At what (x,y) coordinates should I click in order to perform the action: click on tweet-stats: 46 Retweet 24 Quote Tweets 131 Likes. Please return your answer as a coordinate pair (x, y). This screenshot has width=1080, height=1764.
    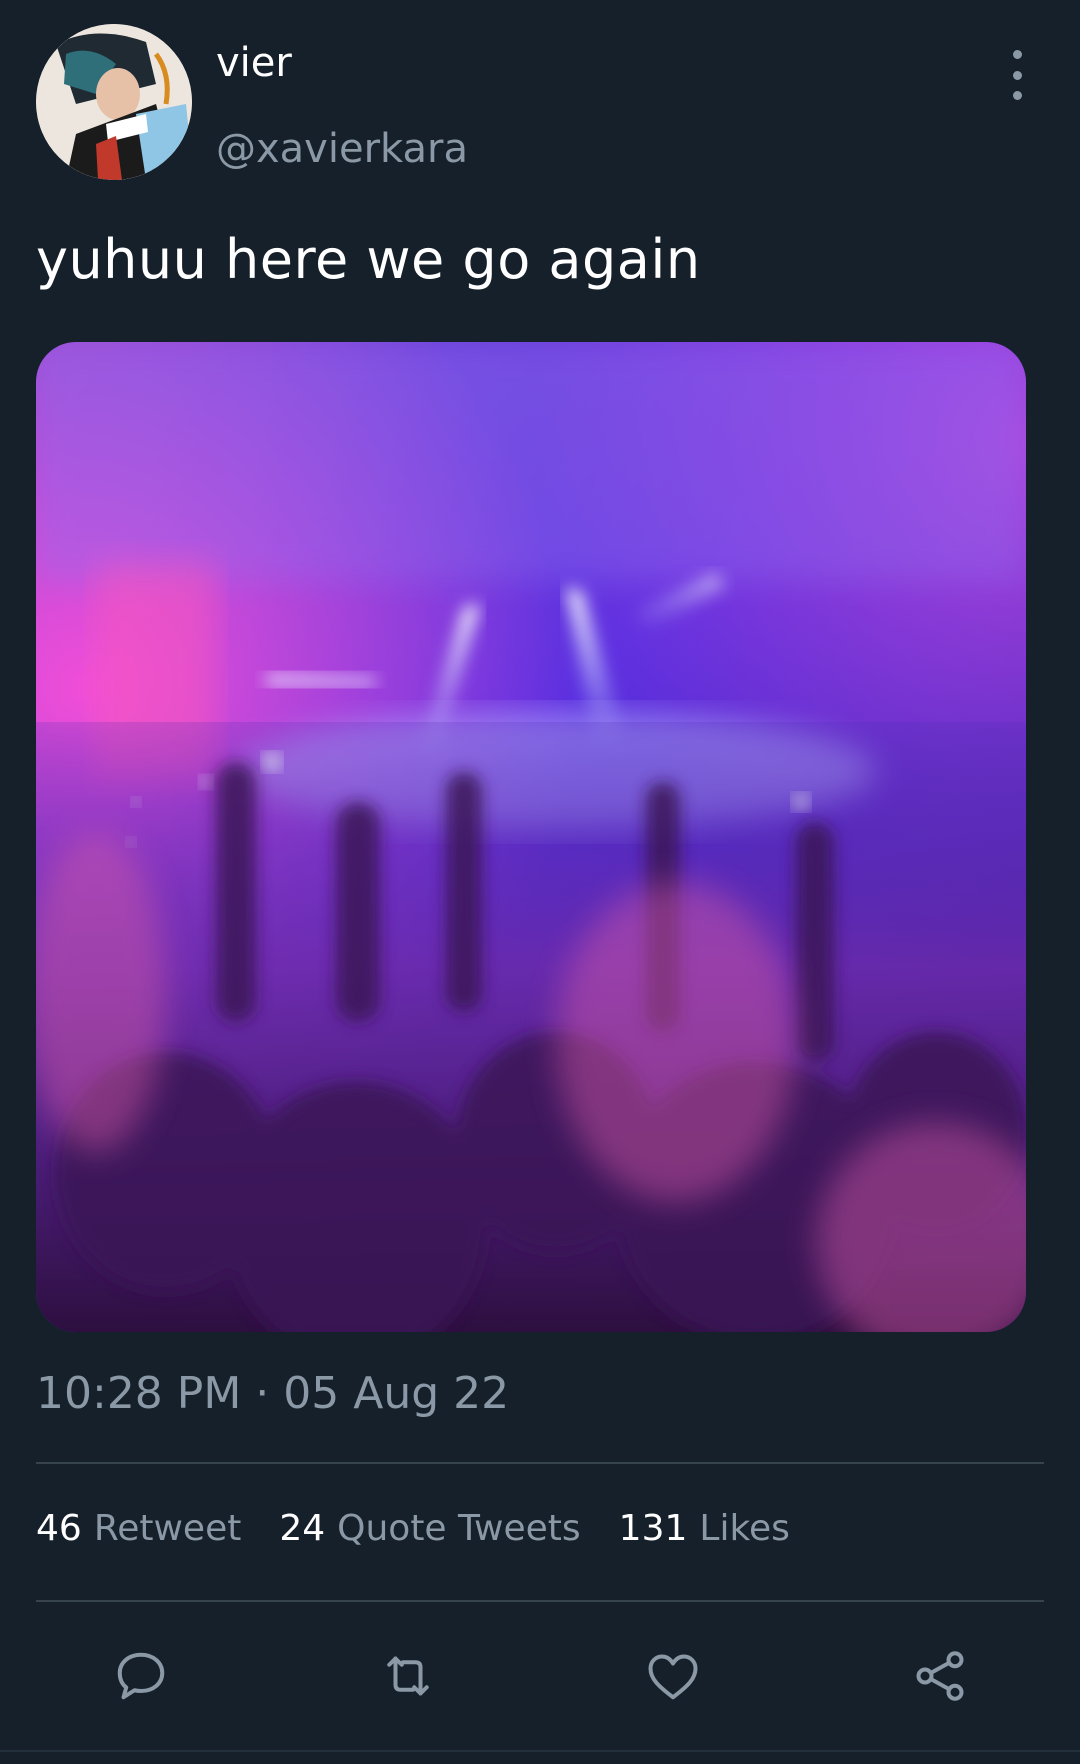
    Looking at the image, I should click on (432, 1528).